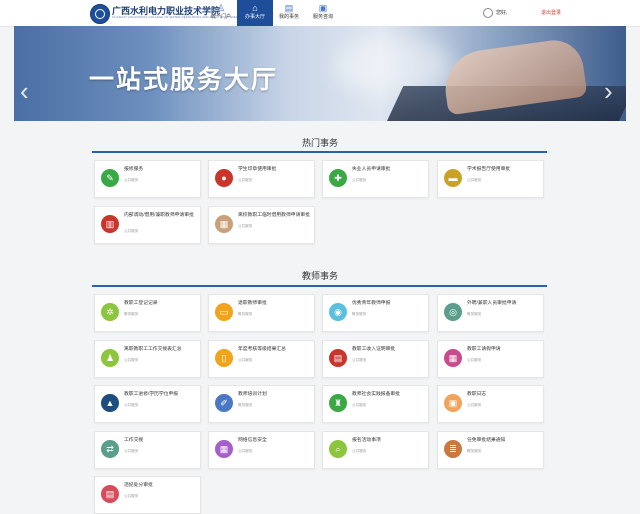 The image size is (640, 514). I want to click on nav-service-hall-label: 办事大厅, so click(254, 17).